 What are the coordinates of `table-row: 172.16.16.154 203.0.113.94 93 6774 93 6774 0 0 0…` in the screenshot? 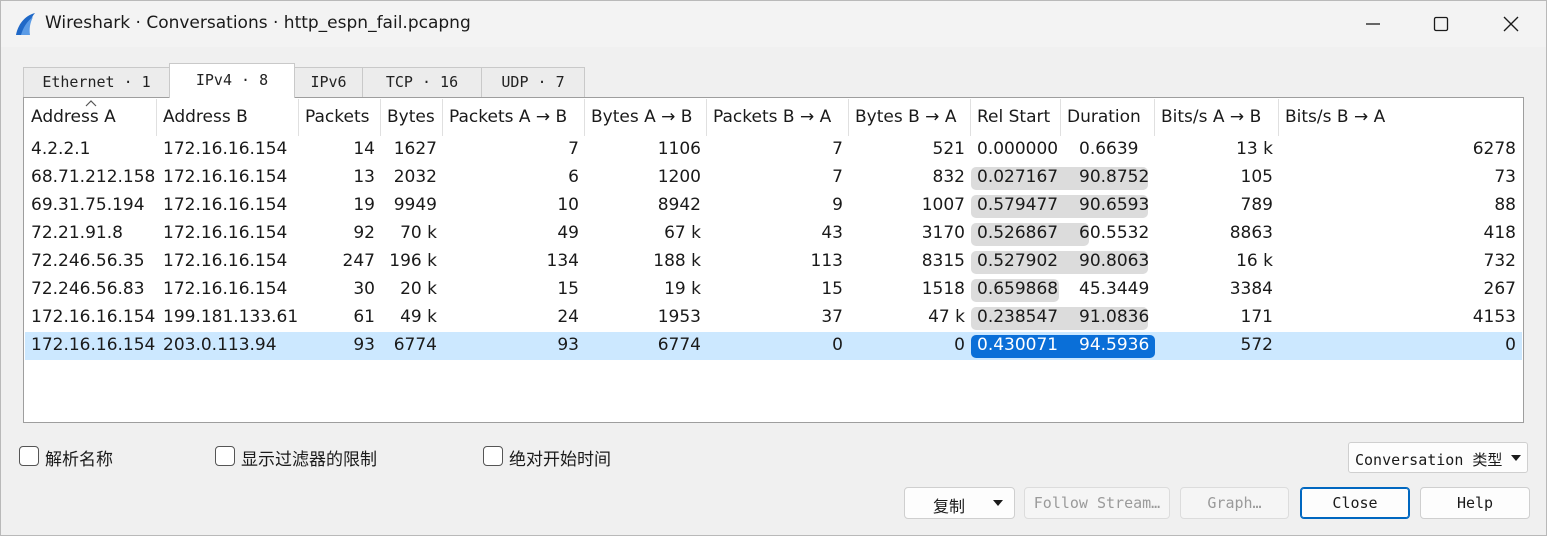 It's located at (773, 346).